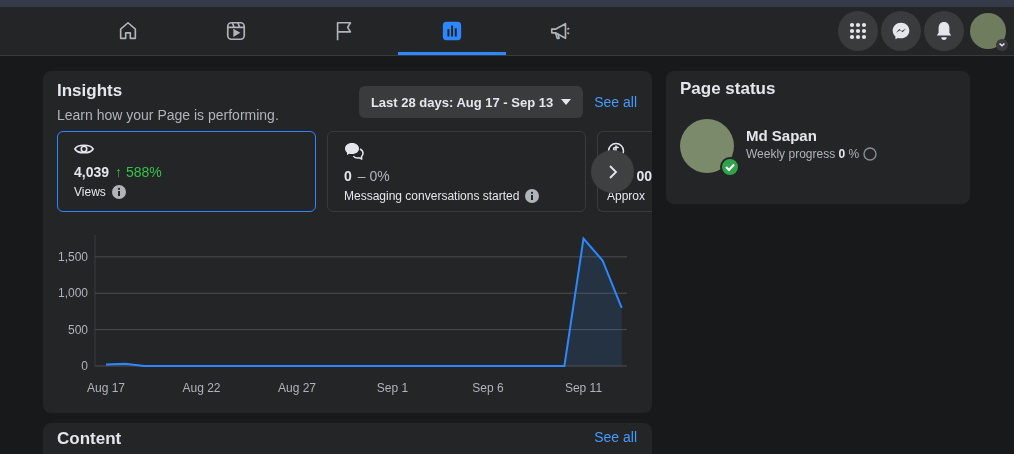 This screenshot has width=1014, height=454. Describe the element at coordinates (236, 31) in the screenshot. I see `video-play-icon` at that location.